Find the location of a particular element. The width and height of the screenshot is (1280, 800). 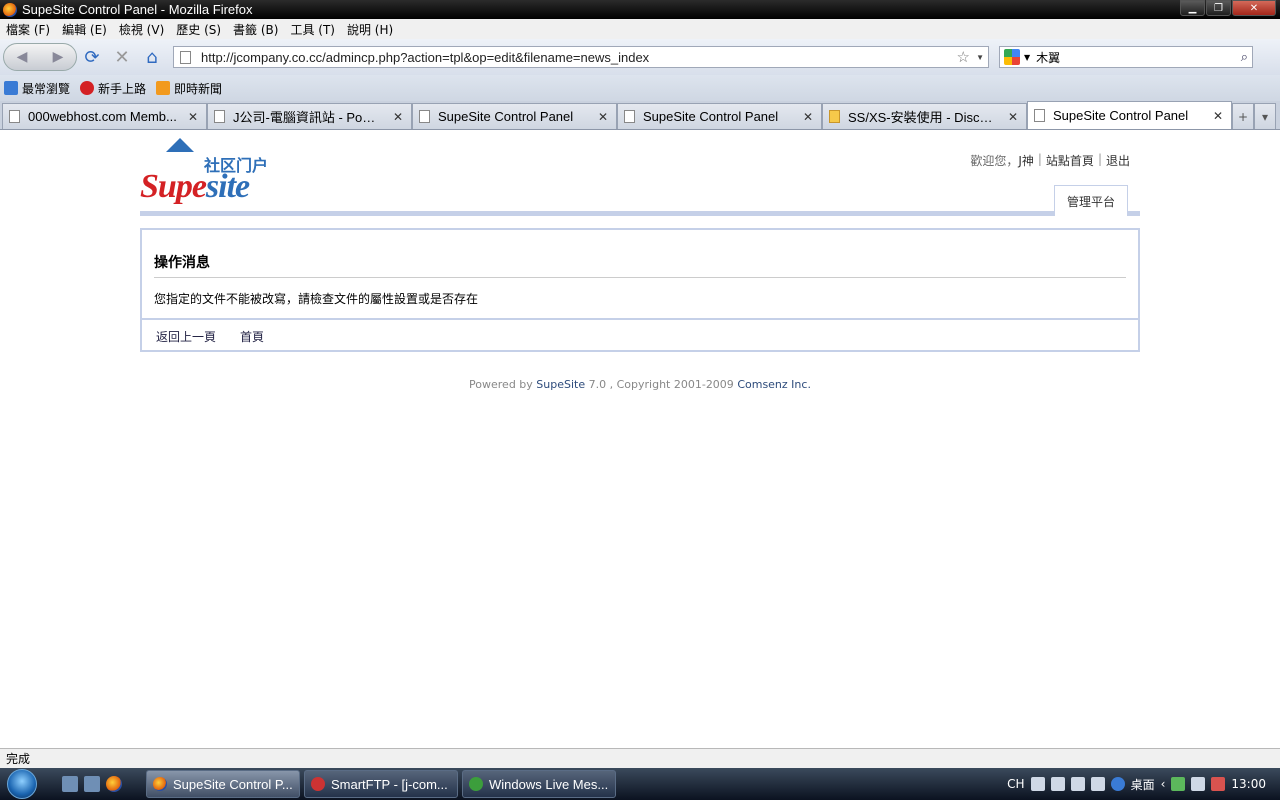

reload-icon: ⟳ is located at coordinates (92, 57).